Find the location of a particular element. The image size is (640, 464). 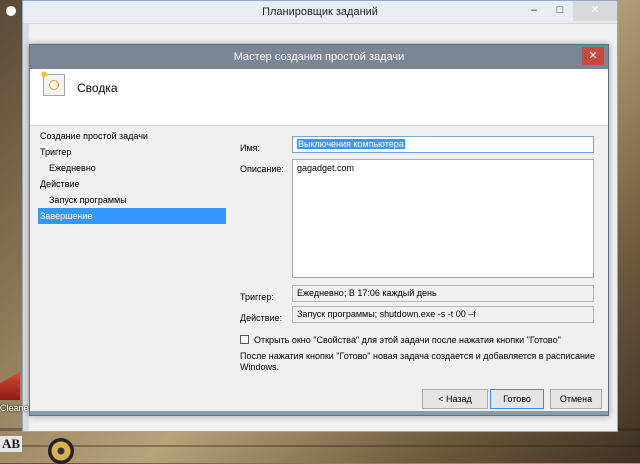

description-value: gagadget.com is located at coordinates (326, 168).